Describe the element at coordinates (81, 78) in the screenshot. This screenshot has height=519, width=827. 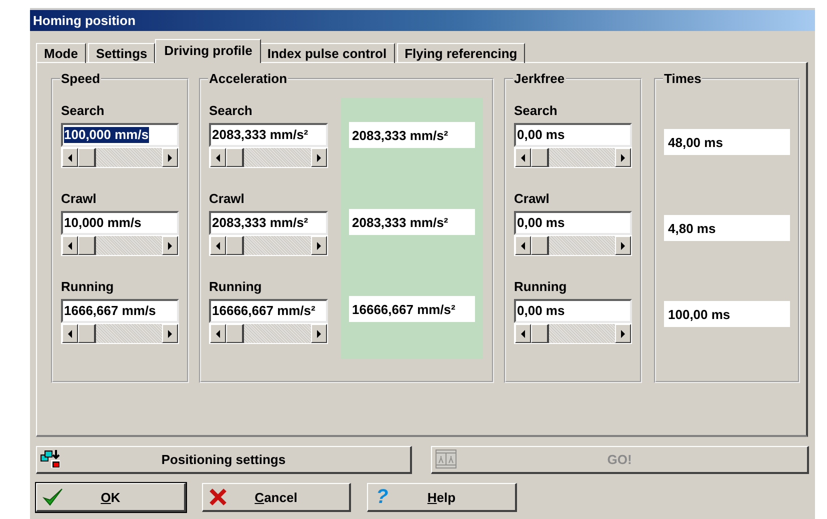
I see `group-title: Speed` at that location.